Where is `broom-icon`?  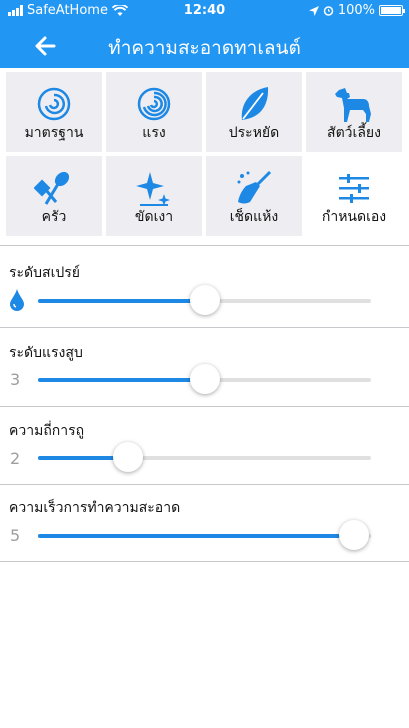 broom-icon is located at coordinates (254, 187).